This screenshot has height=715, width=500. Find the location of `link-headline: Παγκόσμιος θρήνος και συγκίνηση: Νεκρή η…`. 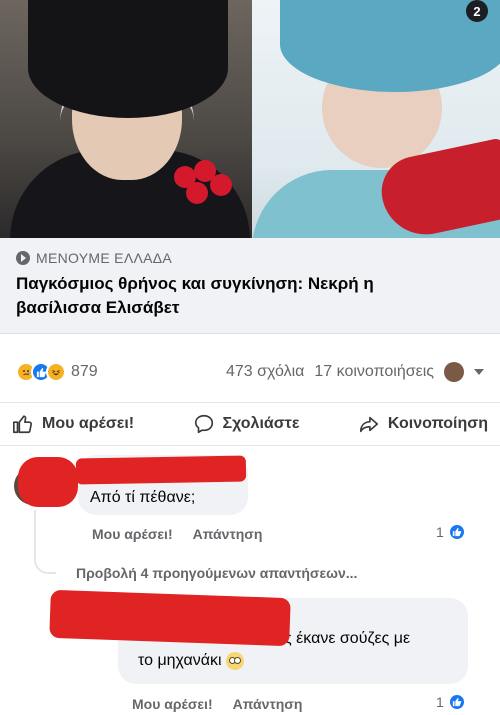

link-headline: Παγκόσμιος θρήνος και συγκίνηση: Νεκρή η… is located at coordinates (250, 296).